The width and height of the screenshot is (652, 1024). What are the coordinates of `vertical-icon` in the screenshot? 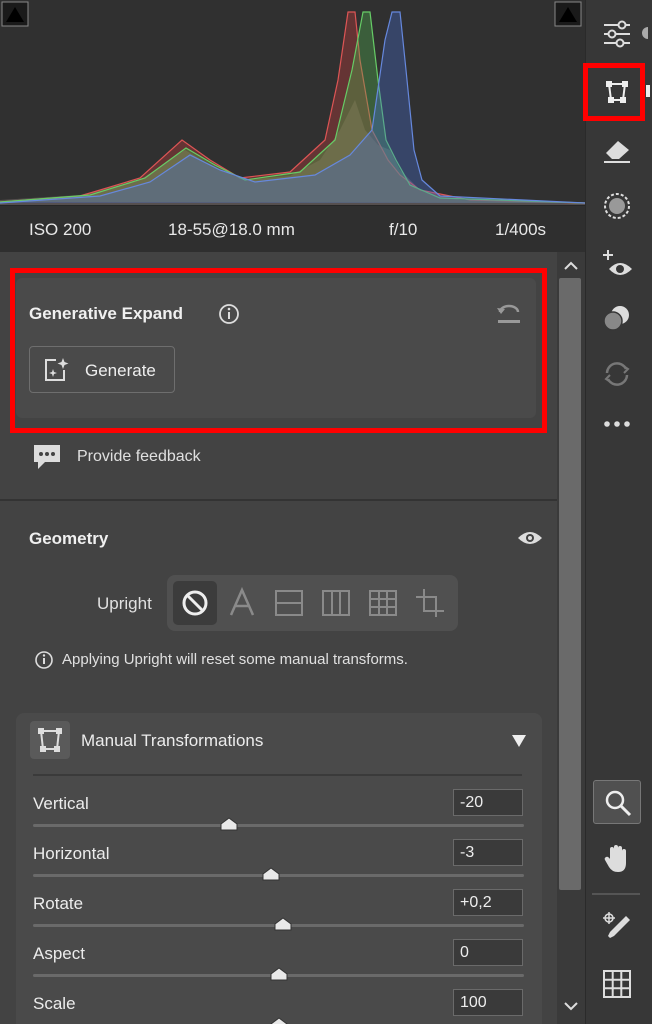 It's located at (336, 603).